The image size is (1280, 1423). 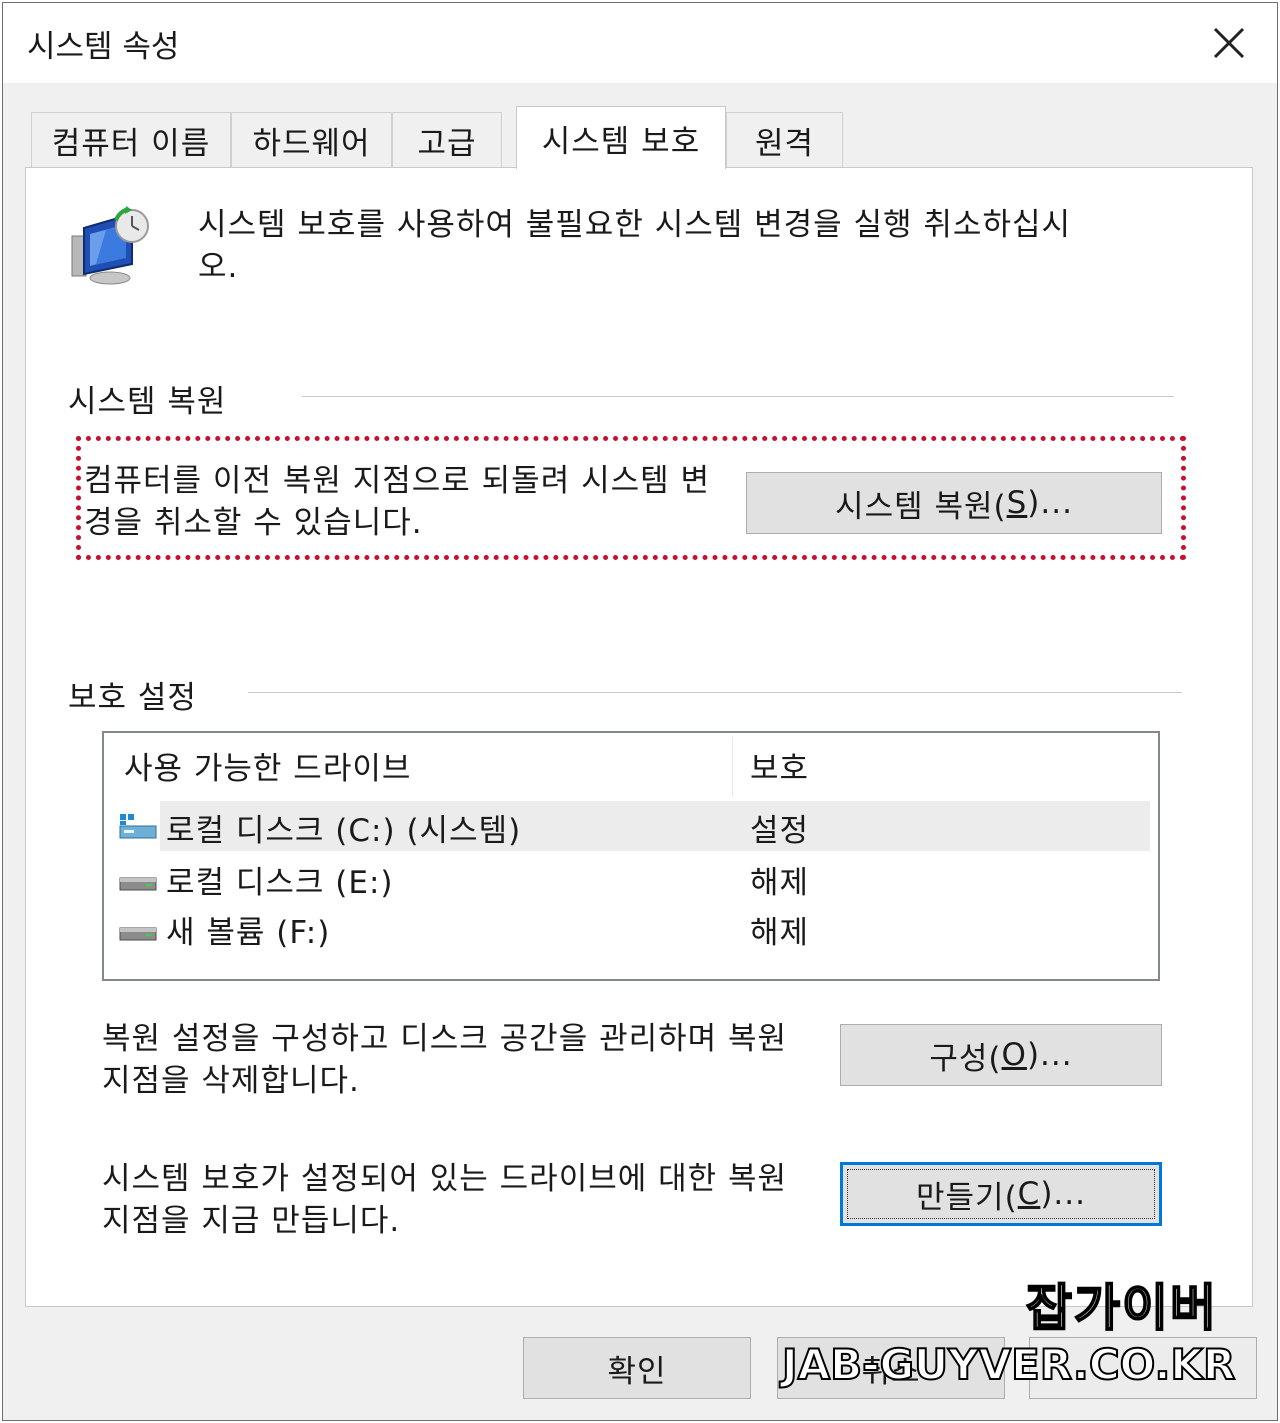 I want to click on tab-label: 컴퓨터 이름, so click(x=131, y=144).